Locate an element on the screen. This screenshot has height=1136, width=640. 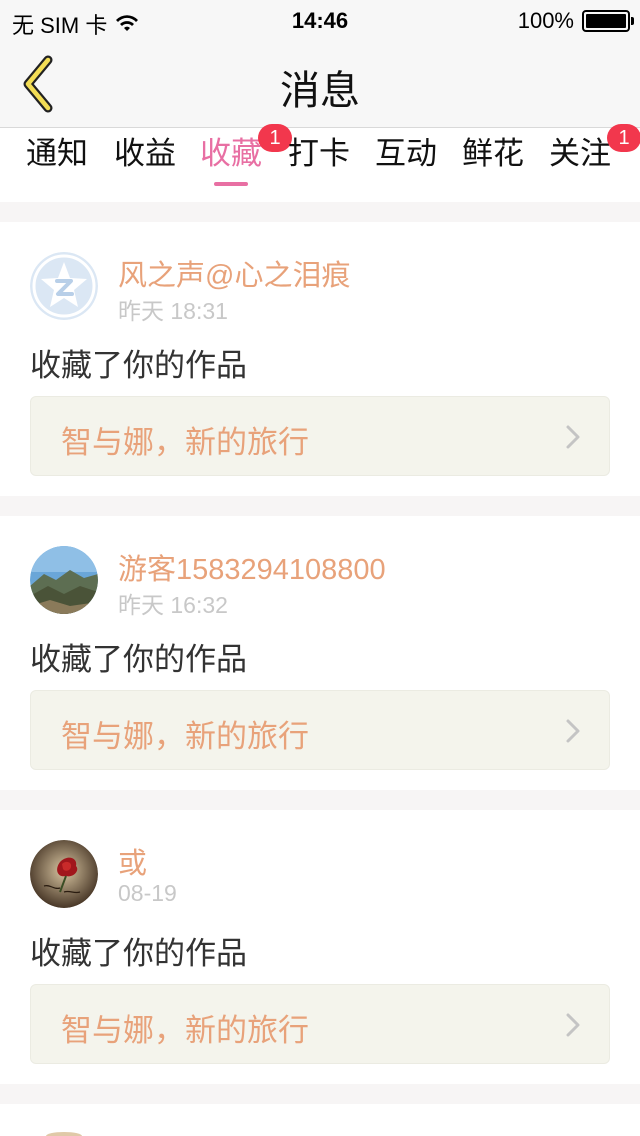
username: 游客1583294108800 is located at coordinates (252, 567).